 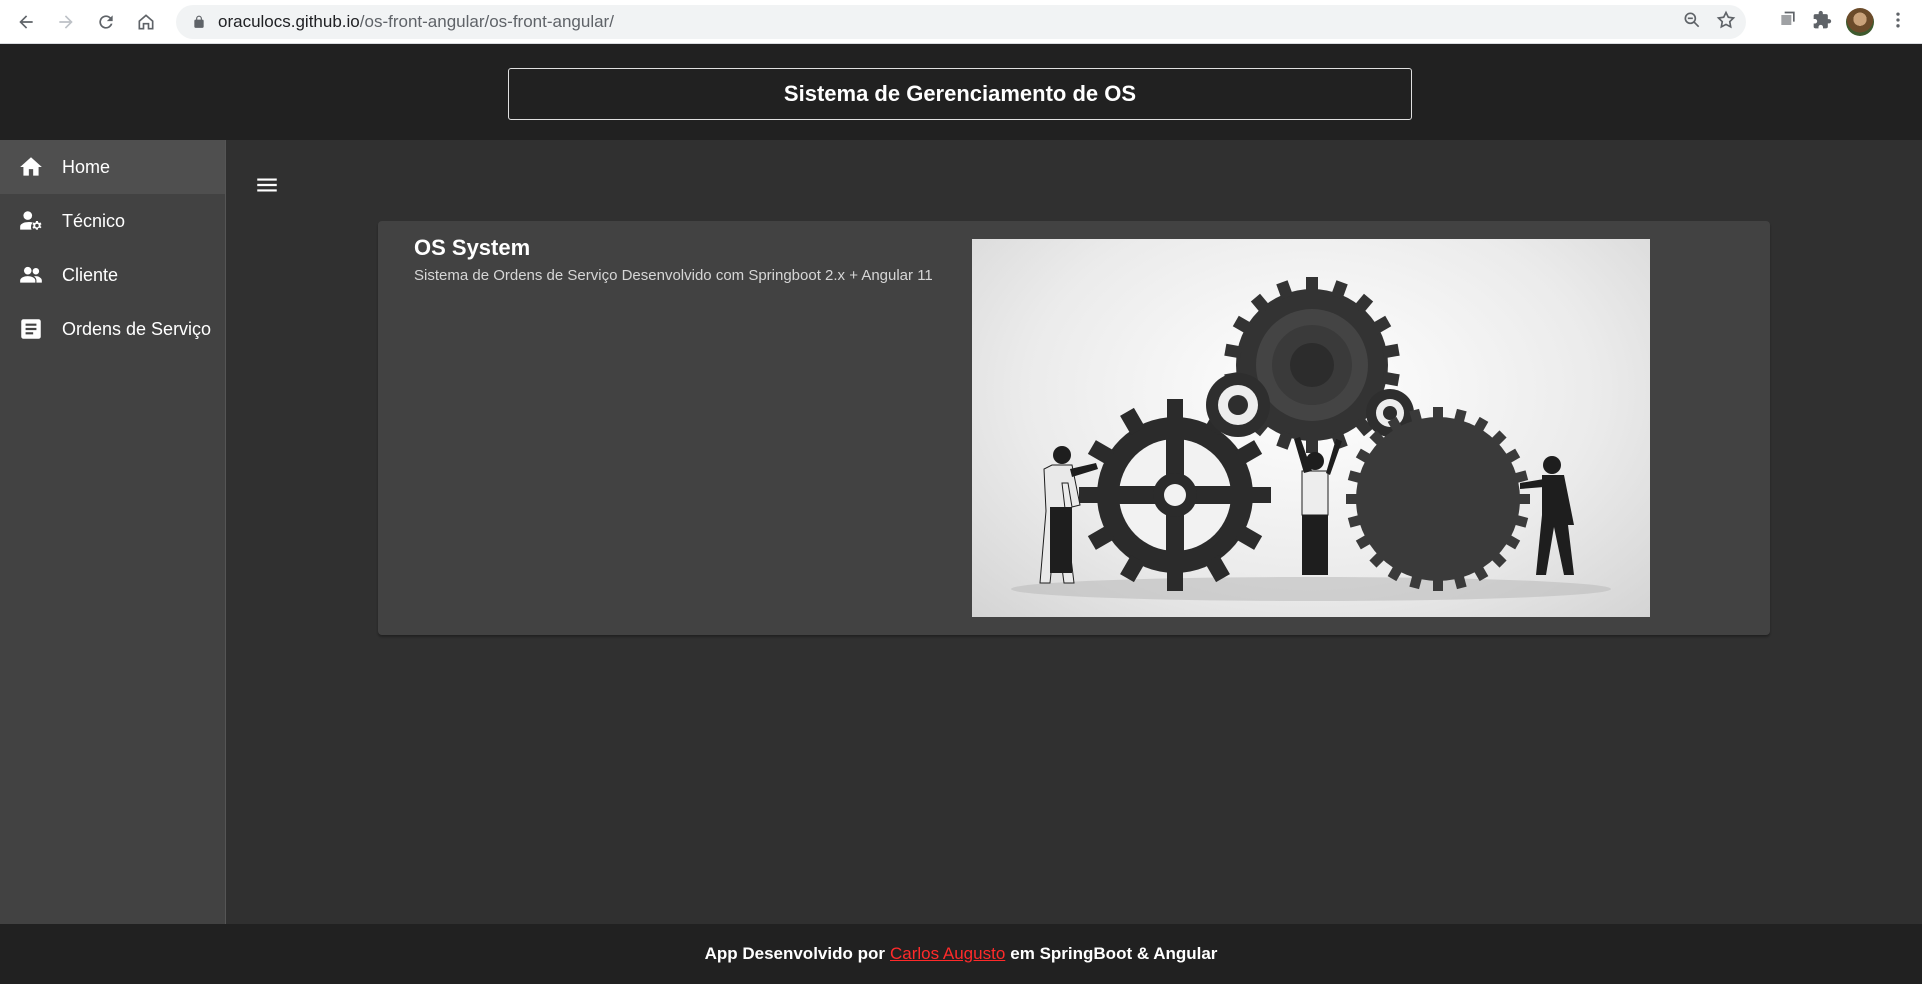 What do you see at coordinates (113, 532) in the screenshot?
I see `sidebar-nav: Home Técnico Cliente Ordens de Serviço` at bounding box center [113, 532].